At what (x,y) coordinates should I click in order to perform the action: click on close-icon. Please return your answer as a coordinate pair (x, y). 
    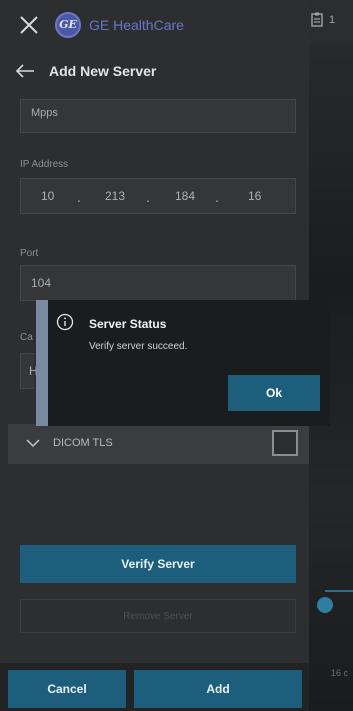
    Looking at the image, I should click on (29, 25).